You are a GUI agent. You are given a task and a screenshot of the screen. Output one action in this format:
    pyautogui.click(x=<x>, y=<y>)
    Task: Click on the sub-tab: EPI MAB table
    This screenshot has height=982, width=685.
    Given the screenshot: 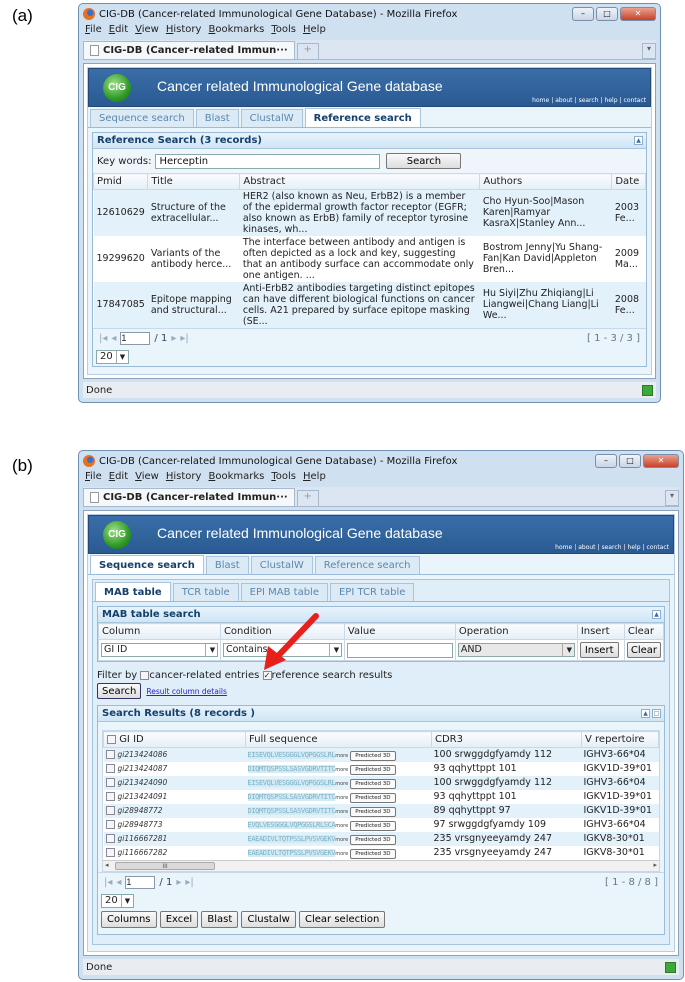 What is the action you would take?
    pyautogui.click(x=284, y=592)
    